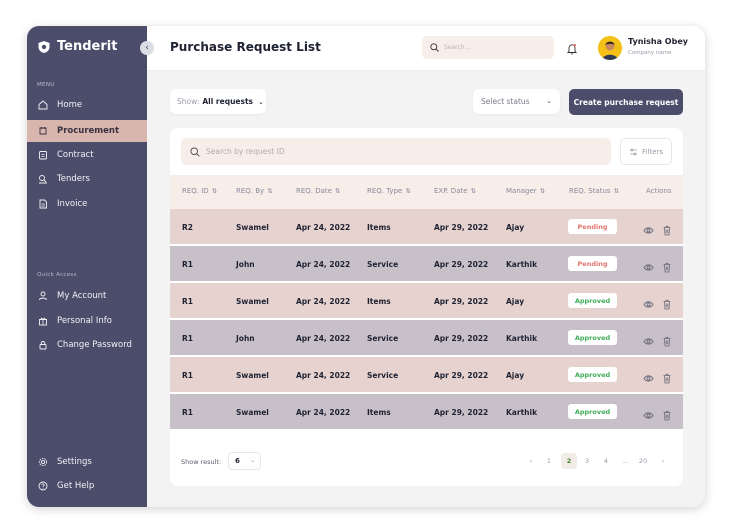 This screenshot has height=530, width=730. Describe the element at coordinates (525, 191) in the screenshot. I see `column-header-manager: Manager ⇅` at that location.